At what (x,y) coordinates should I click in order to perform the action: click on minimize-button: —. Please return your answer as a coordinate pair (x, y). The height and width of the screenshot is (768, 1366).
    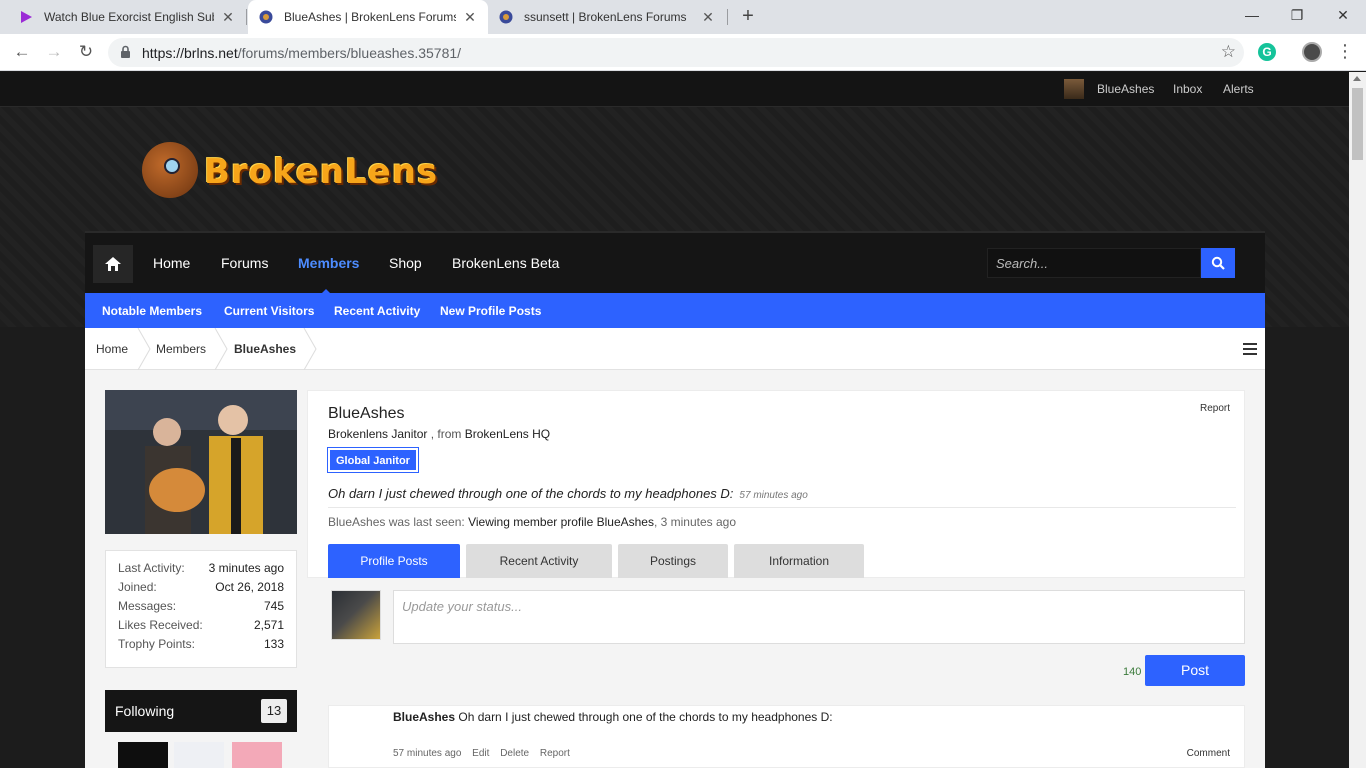
    Looking at the image, I should click on (1252, 15).